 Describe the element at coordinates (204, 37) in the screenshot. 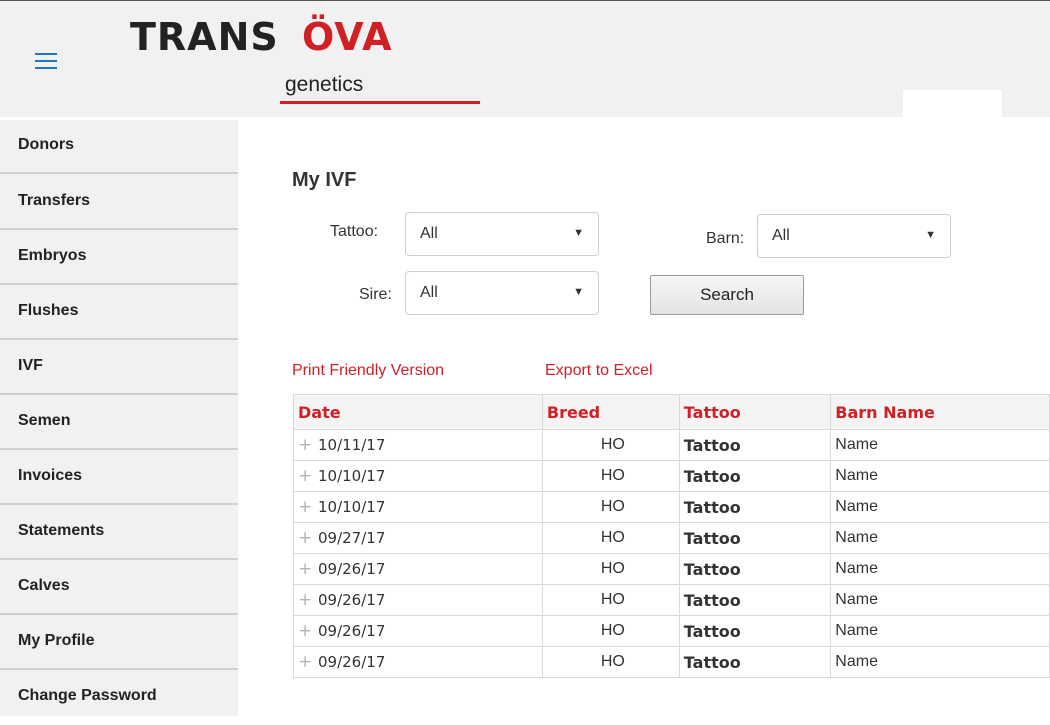

I see `logo-text-trans: TRANS` at that location.